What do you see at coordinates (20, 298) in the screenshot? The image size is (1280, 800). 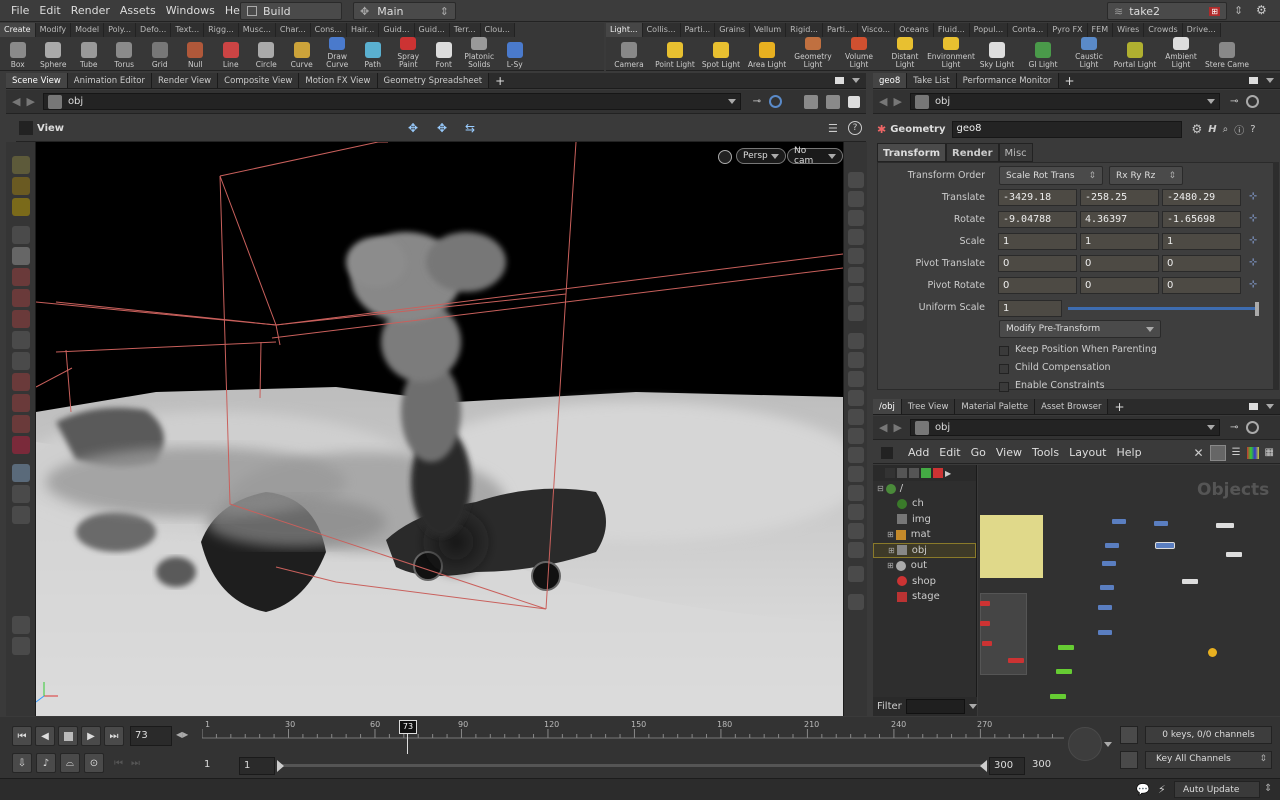 I see `rotate-tool-icon` at bounding box center [20, 298].